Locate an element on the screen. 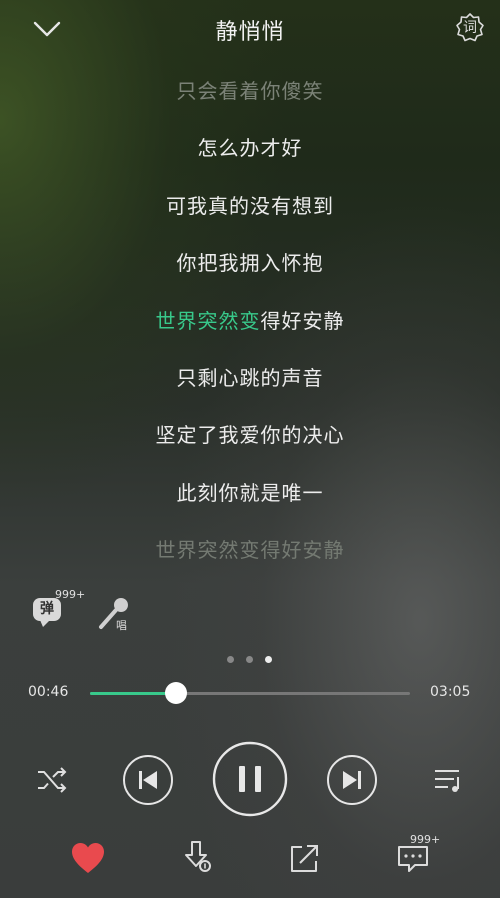  total-time: 03:05 is located at coordinates (450, 692).